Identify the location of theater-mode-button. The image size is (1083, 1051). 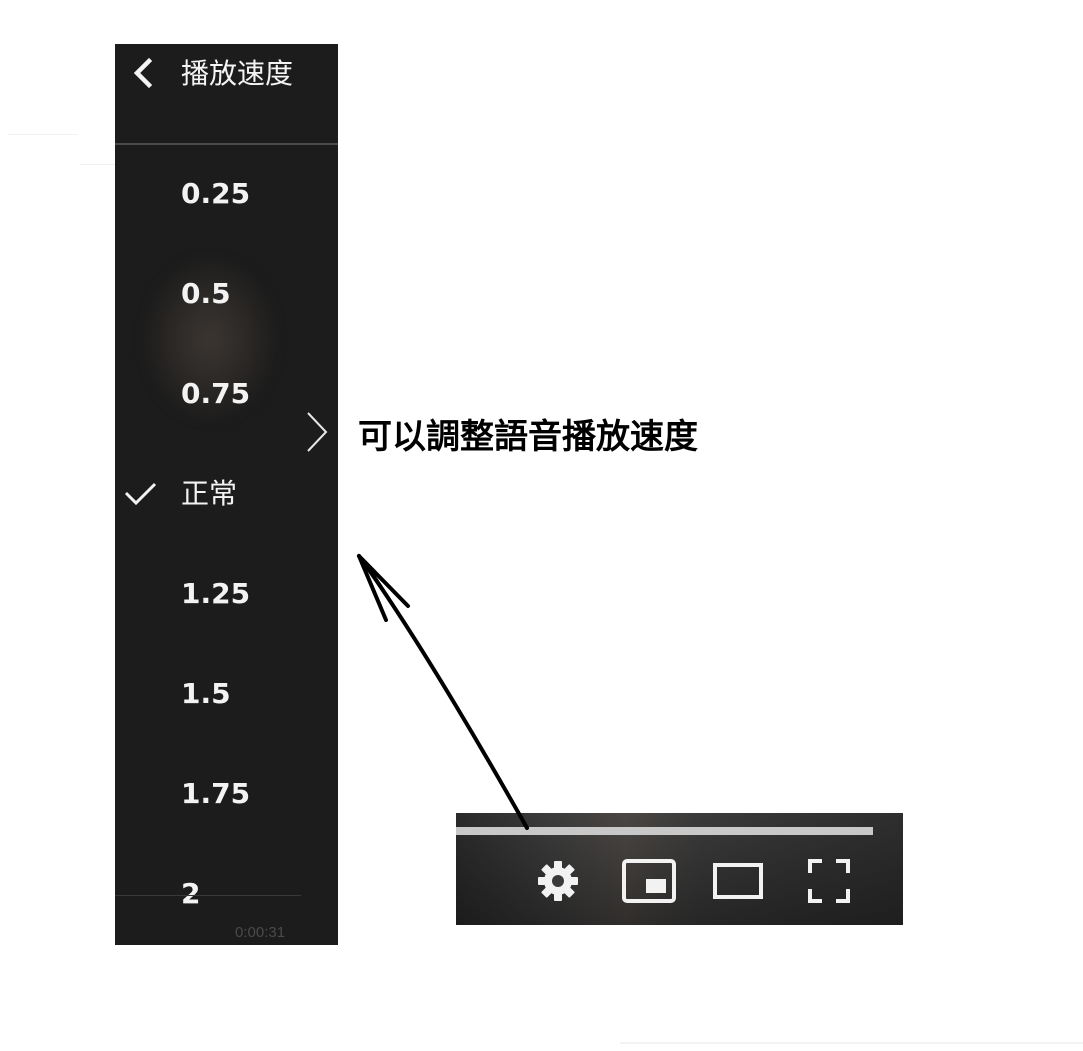
(739, 881).